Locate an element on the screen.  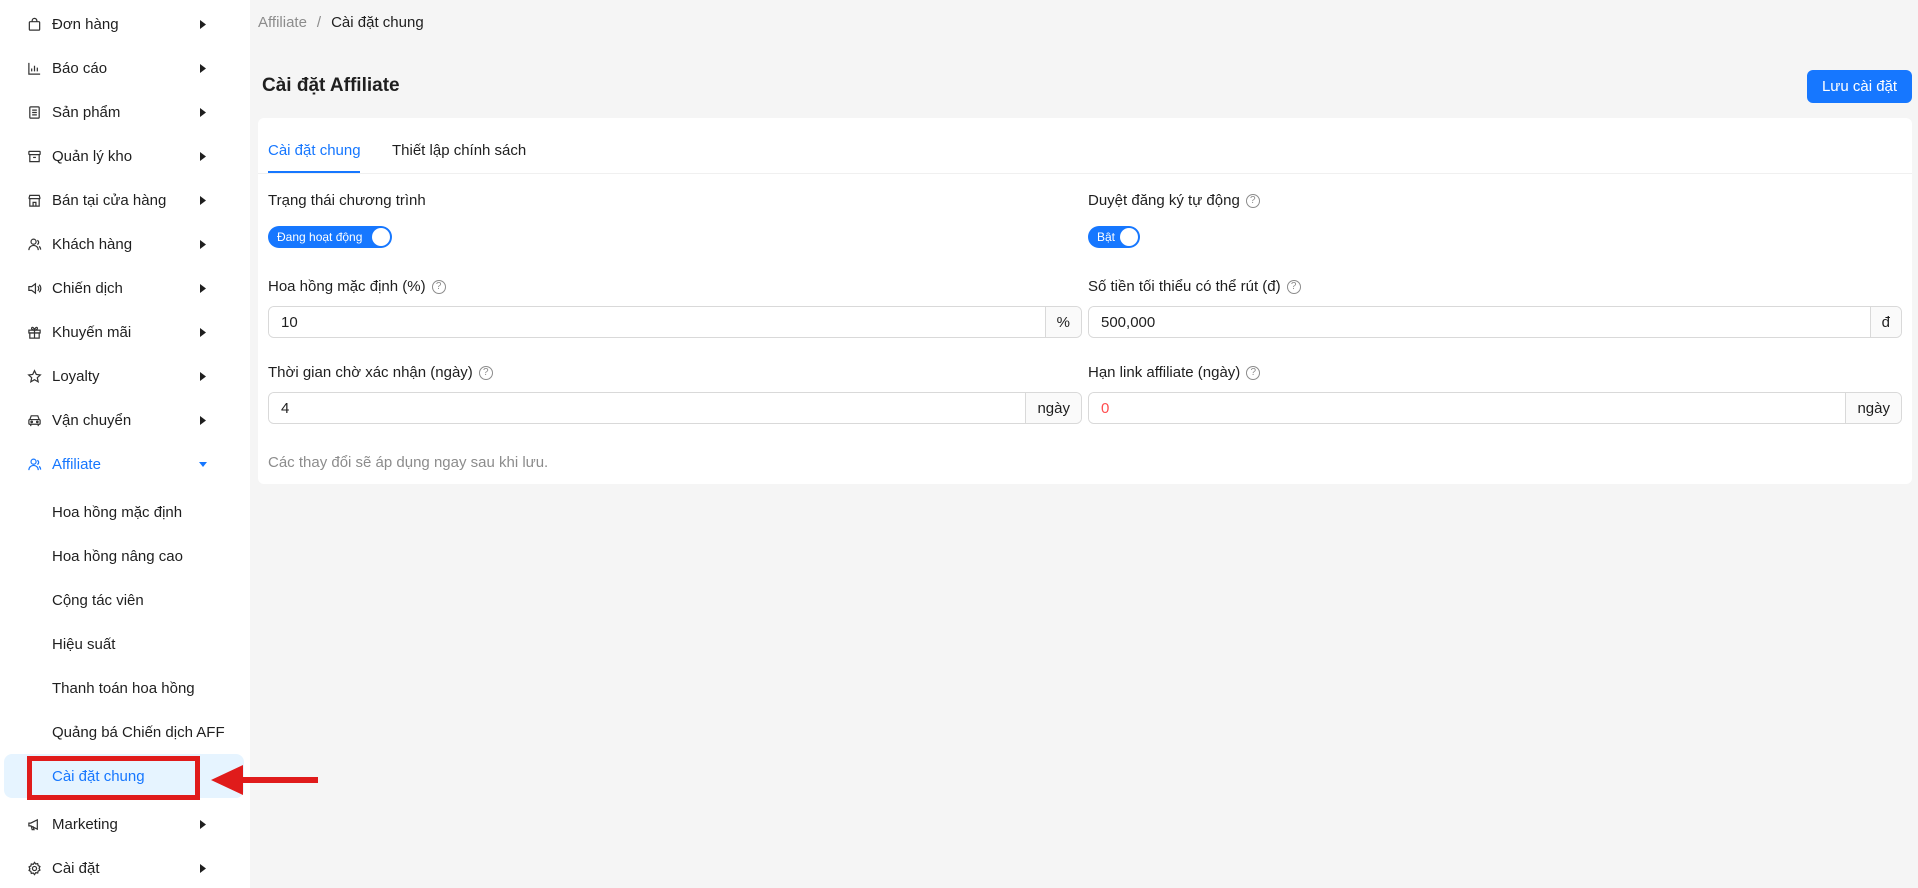
sidebar-item-inventory: Quản lý kho is located at coordinates (125, 156).